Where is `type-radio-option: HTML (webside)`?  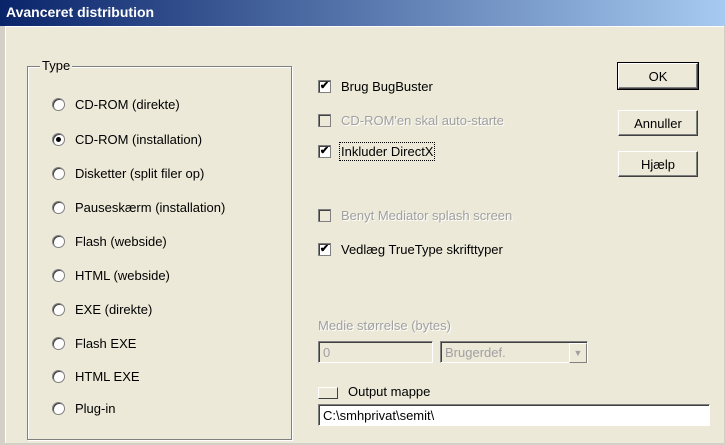 type-radio-option: HTML (webside) is located at coordinates (111, 275).